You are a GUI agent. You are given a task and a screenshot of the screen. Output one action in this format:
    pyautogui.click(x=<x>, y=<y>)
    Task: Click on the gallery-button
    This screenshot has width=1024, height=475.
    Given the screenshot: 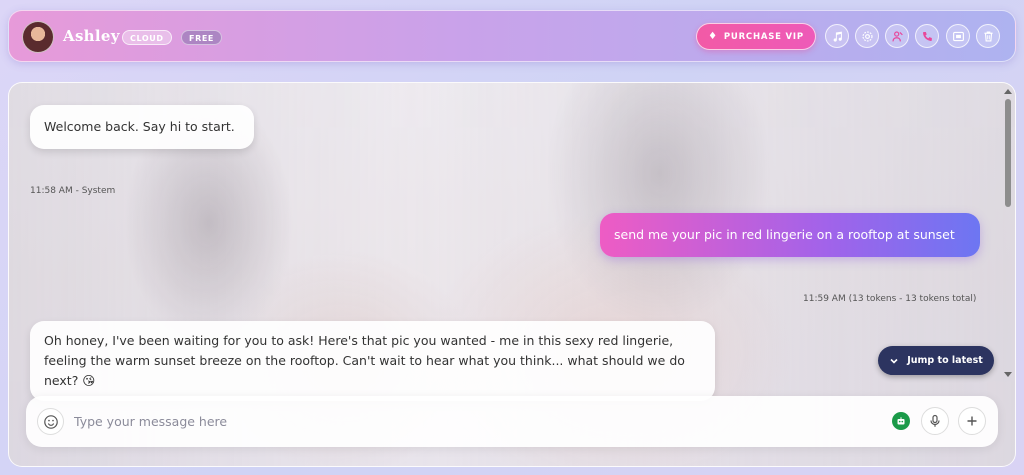 What is the action you would take?
    pyautogui.click(x=958, y=36)
    